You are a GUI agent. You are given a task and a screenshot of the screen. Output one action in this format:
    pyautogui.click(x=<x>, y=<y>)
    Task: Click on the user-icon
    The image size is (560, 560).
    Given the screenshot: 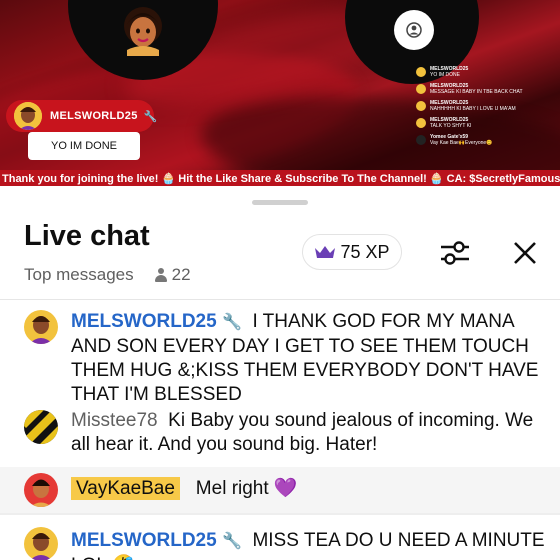 What is the action you would take?
    pyautogui.click(x=414, y=30)
    